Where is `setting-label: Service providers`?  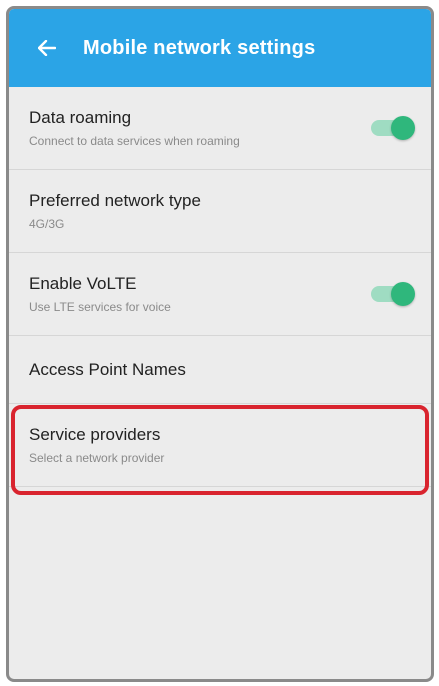
setting-label: Service providers is located at coordinates (95, 434).